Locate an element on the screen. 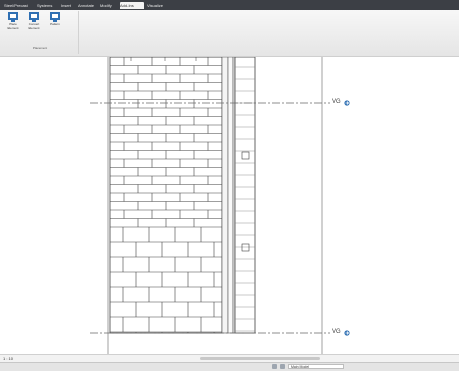 This screenshot has width=459, height=371. place-element-button: Place Element is located at coordinates (13, 26).